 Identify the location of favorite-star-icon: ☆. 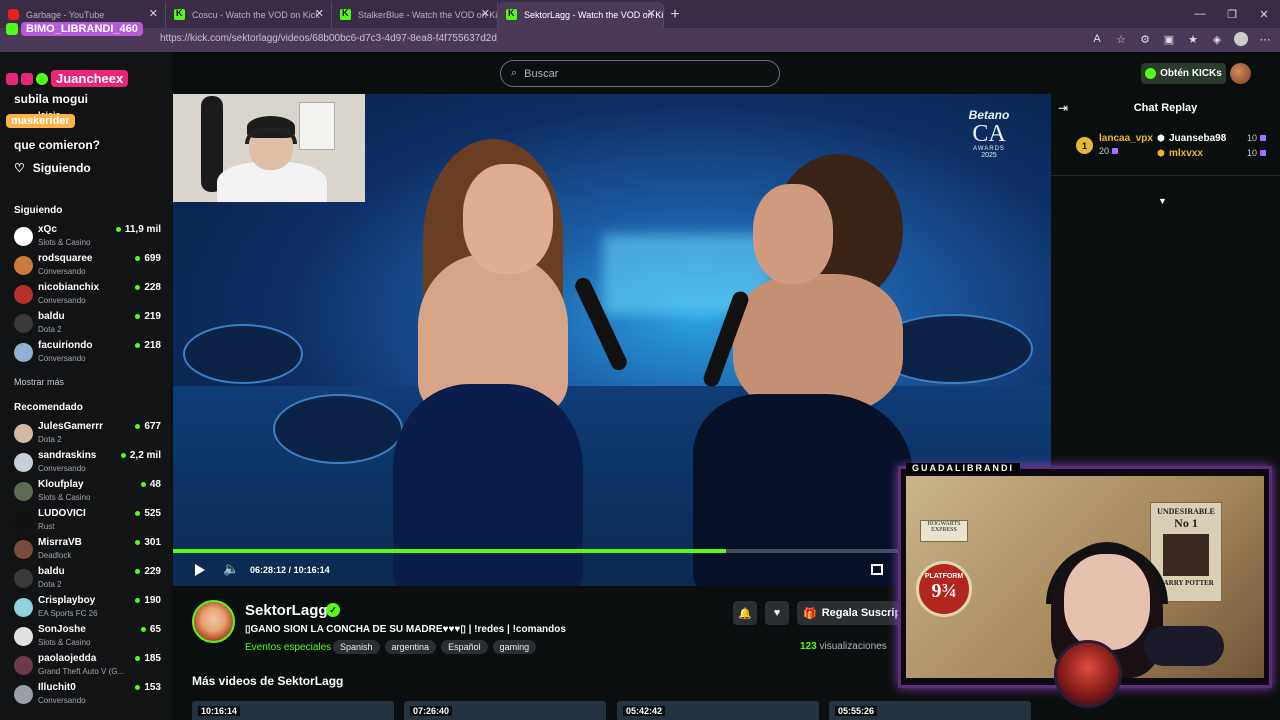
(1121, 39).